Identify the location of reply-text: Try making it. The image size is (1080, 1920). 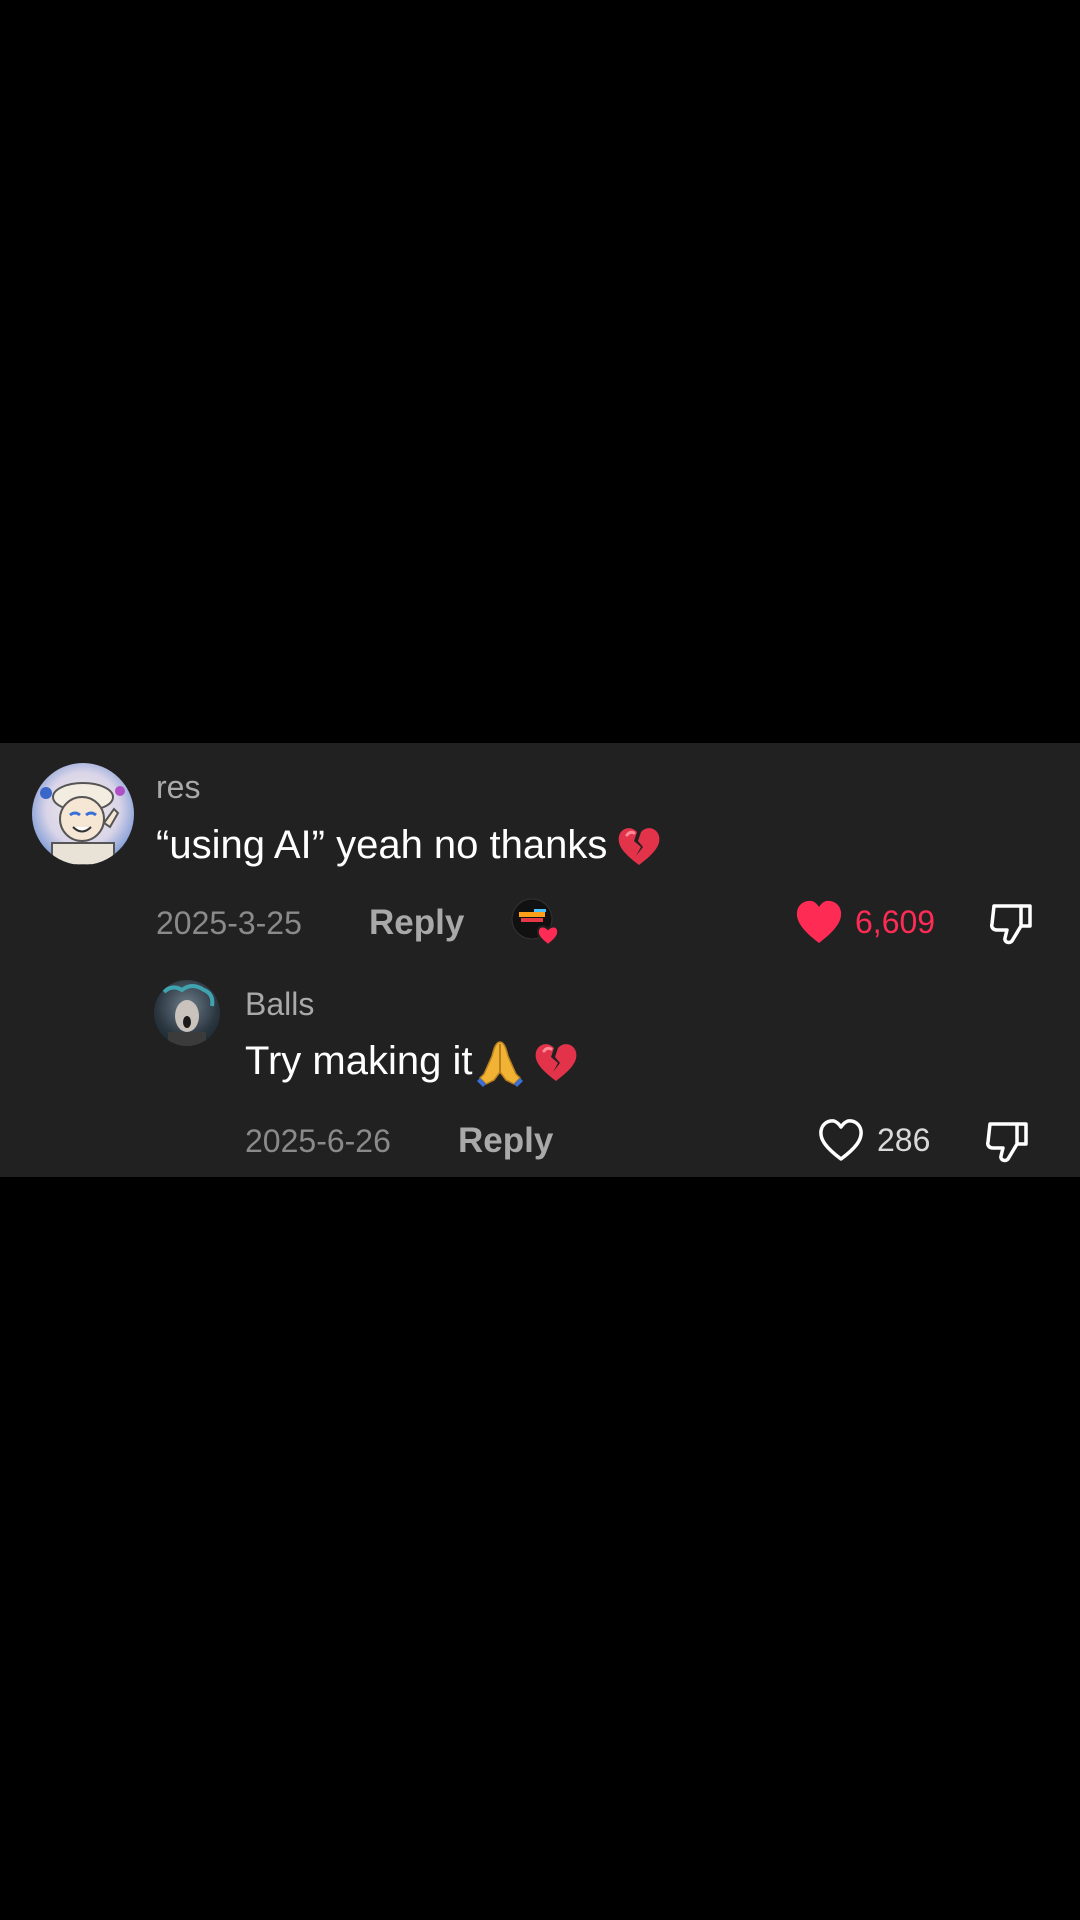
(412, 1062).